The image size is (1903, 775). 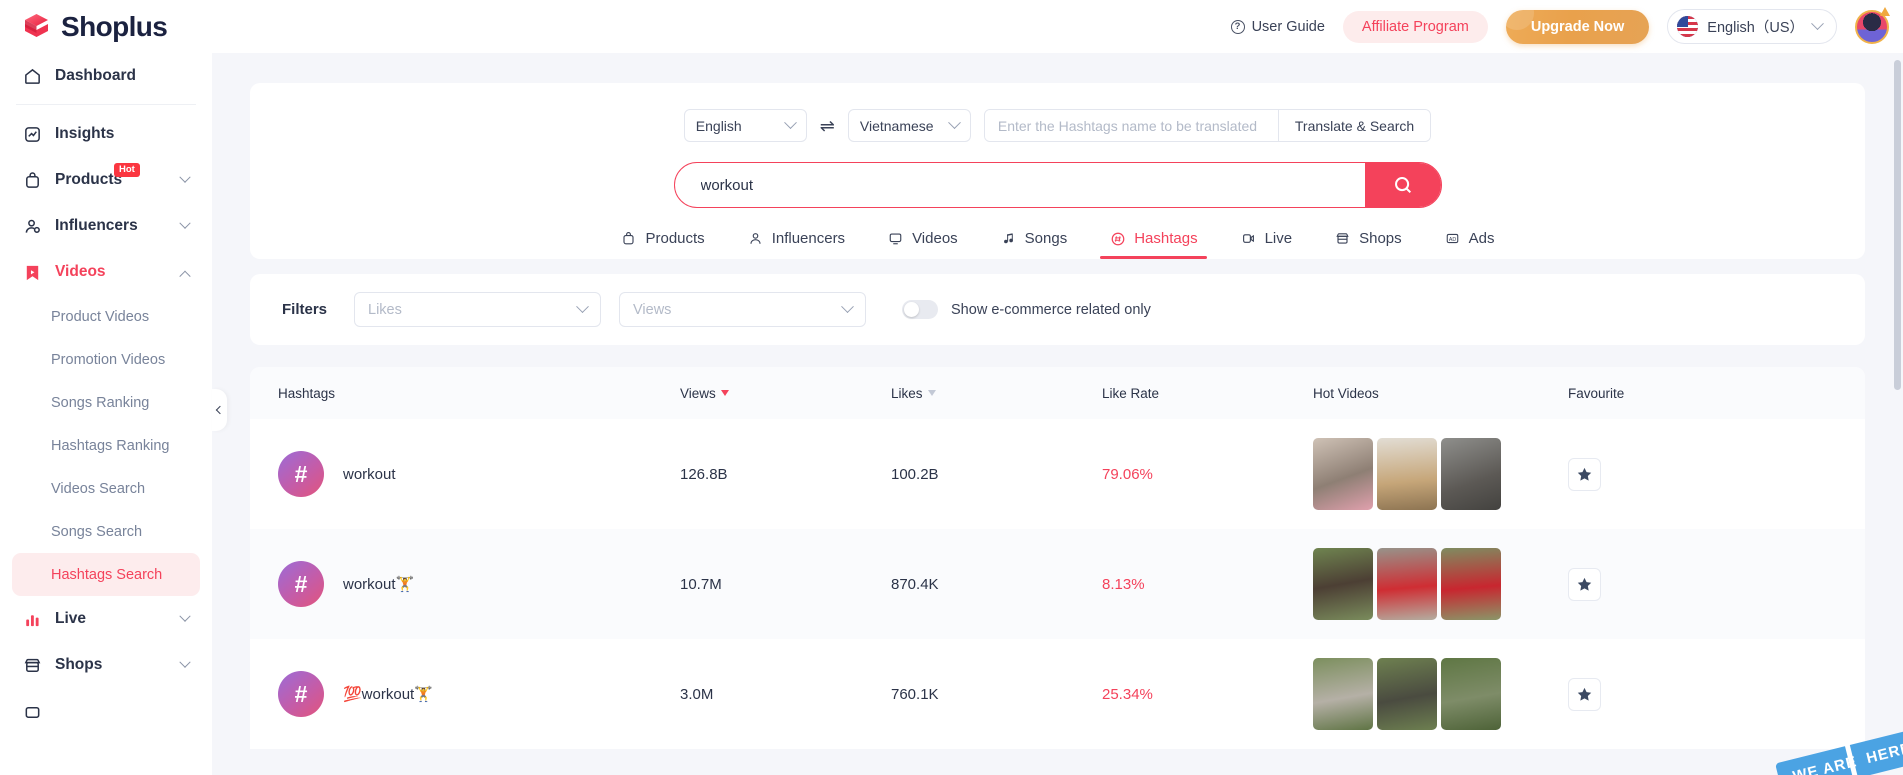 I want to click on translate-input-group: Translate & Search, so click(x=1207, y=125).